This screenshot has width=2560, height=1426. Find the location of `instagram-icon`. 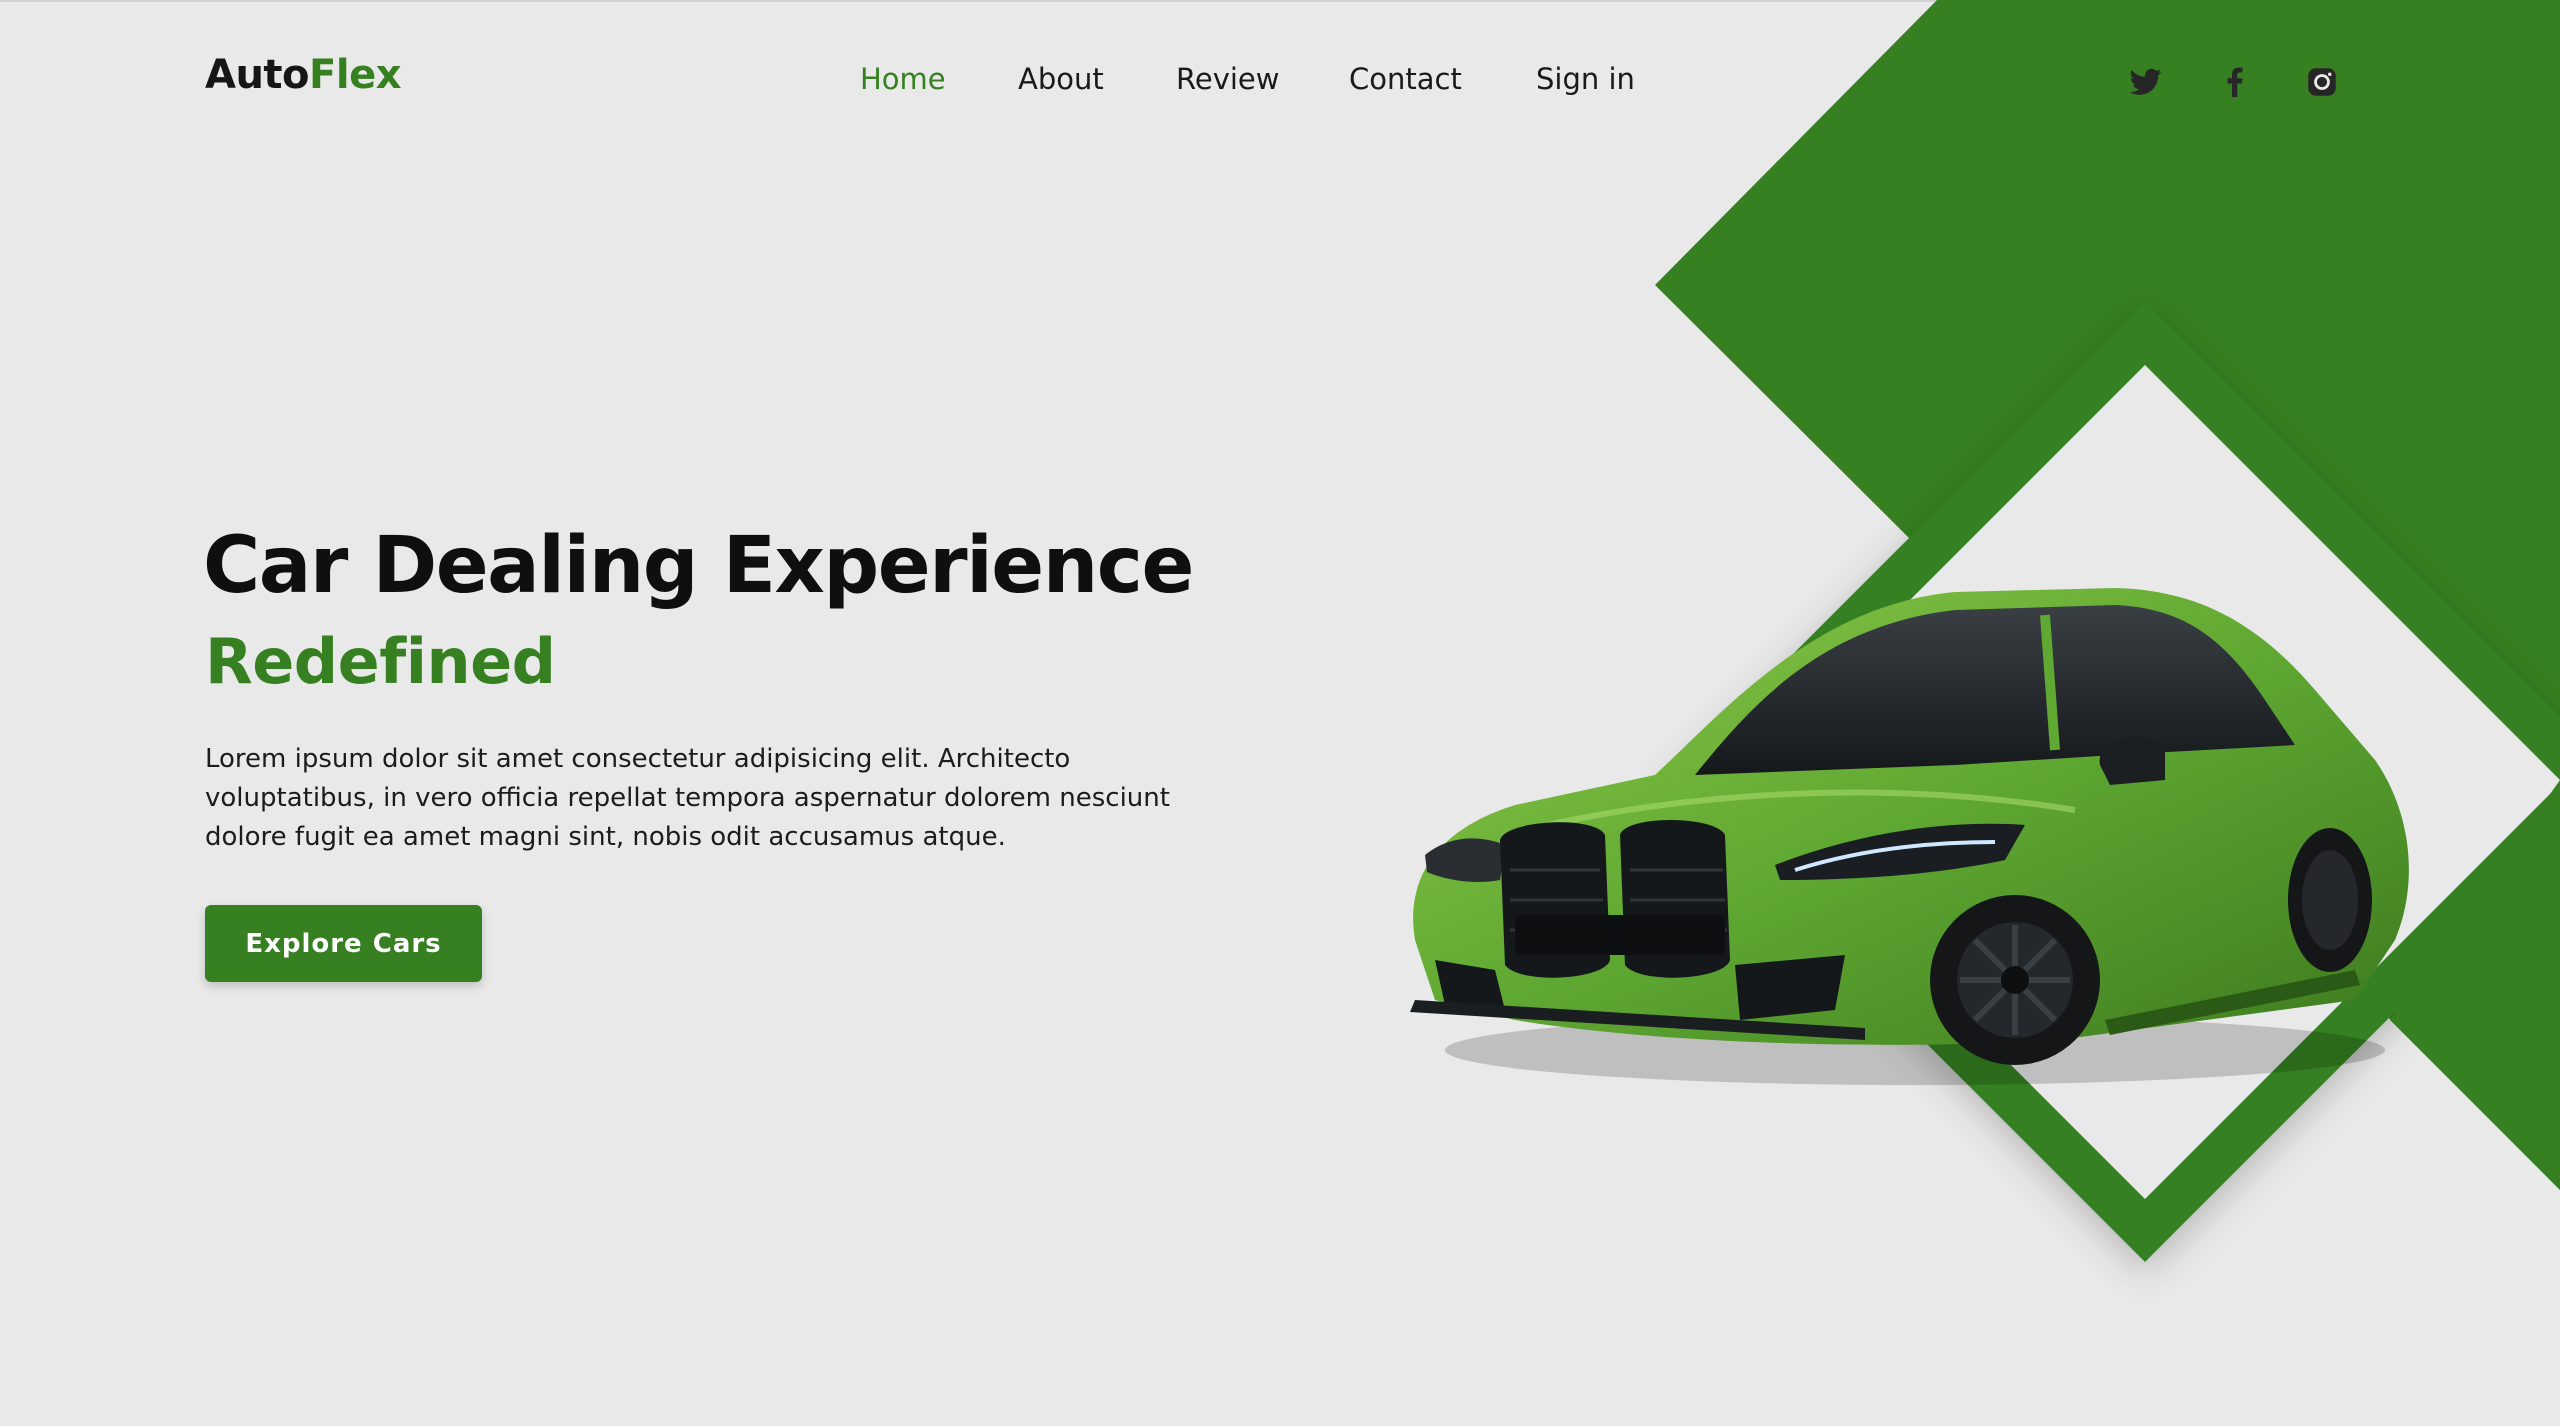

instagram-icon is located at coordinates (2322, 82).